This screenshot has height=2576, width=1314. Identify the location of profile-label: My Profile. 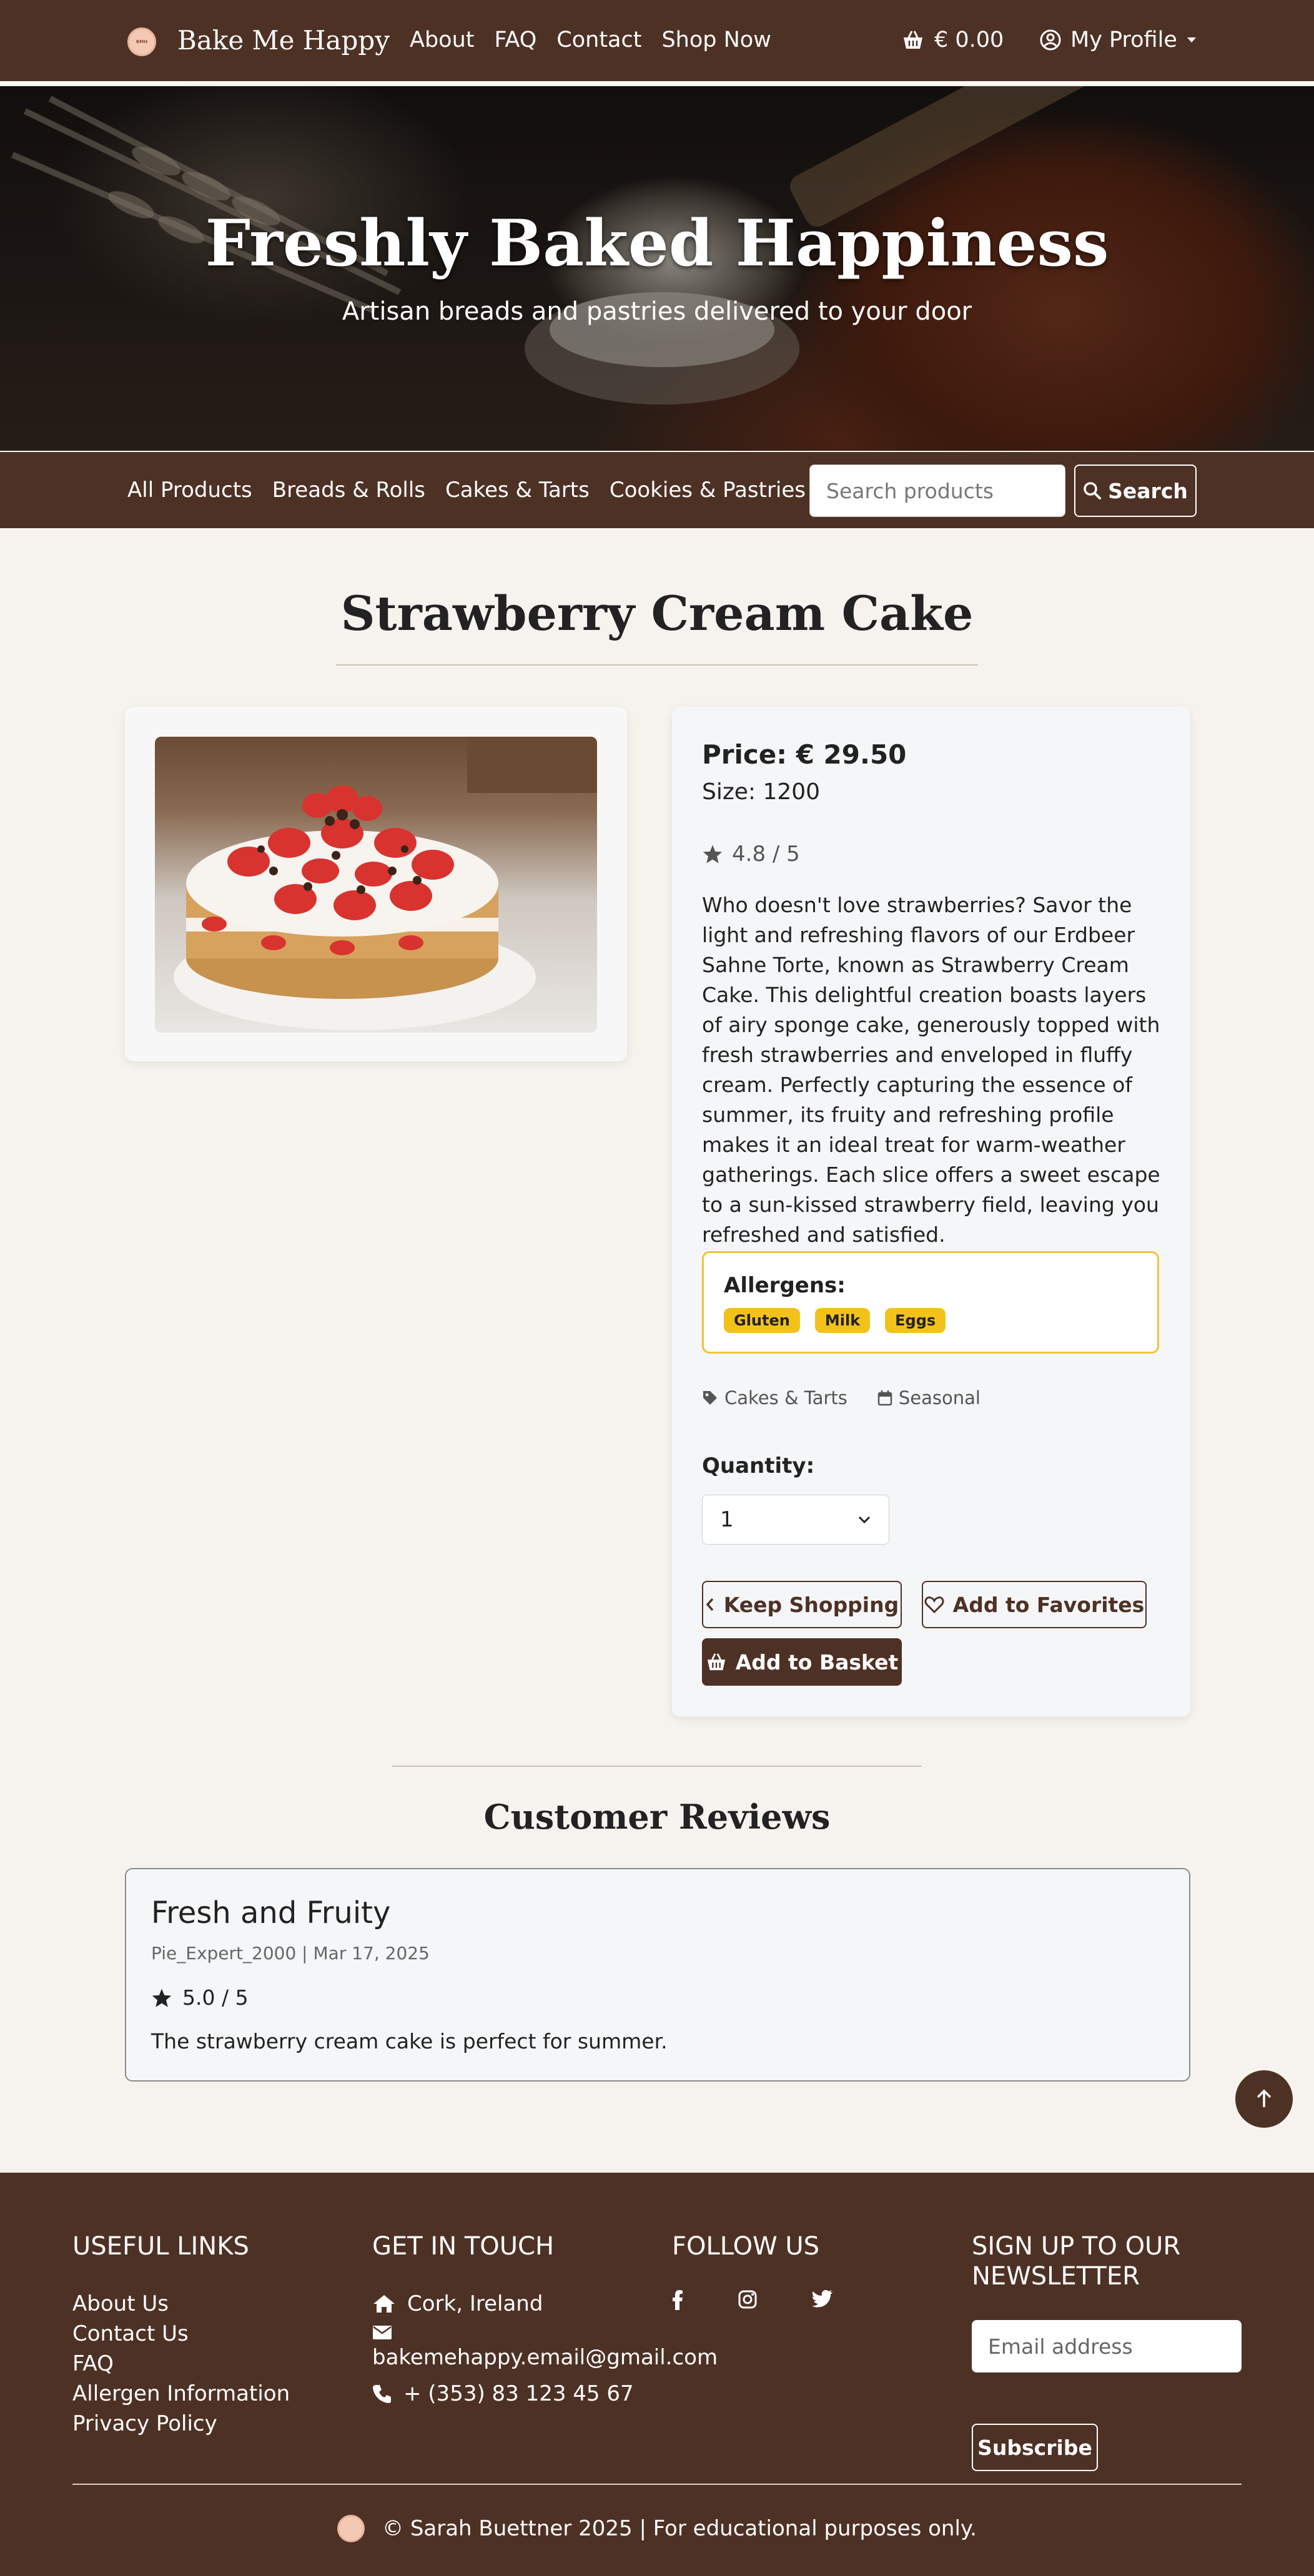
(1123, 39).